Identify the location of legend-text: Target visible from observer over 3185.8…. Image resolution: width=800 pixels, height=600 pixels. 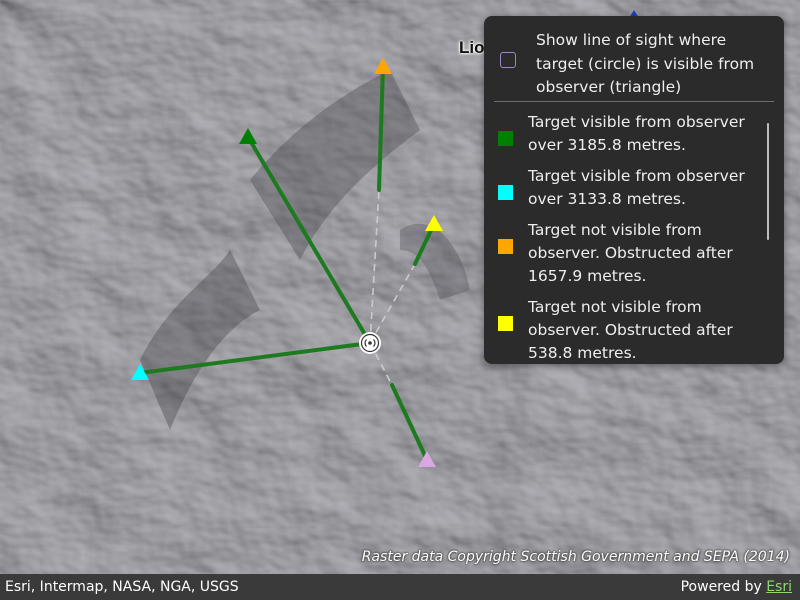
(636, 133).